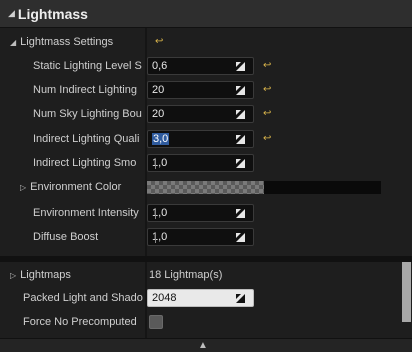 The width and height of the screenshot is (412, 352). I want to click on numeric-input: 2048, so click(200, 298).